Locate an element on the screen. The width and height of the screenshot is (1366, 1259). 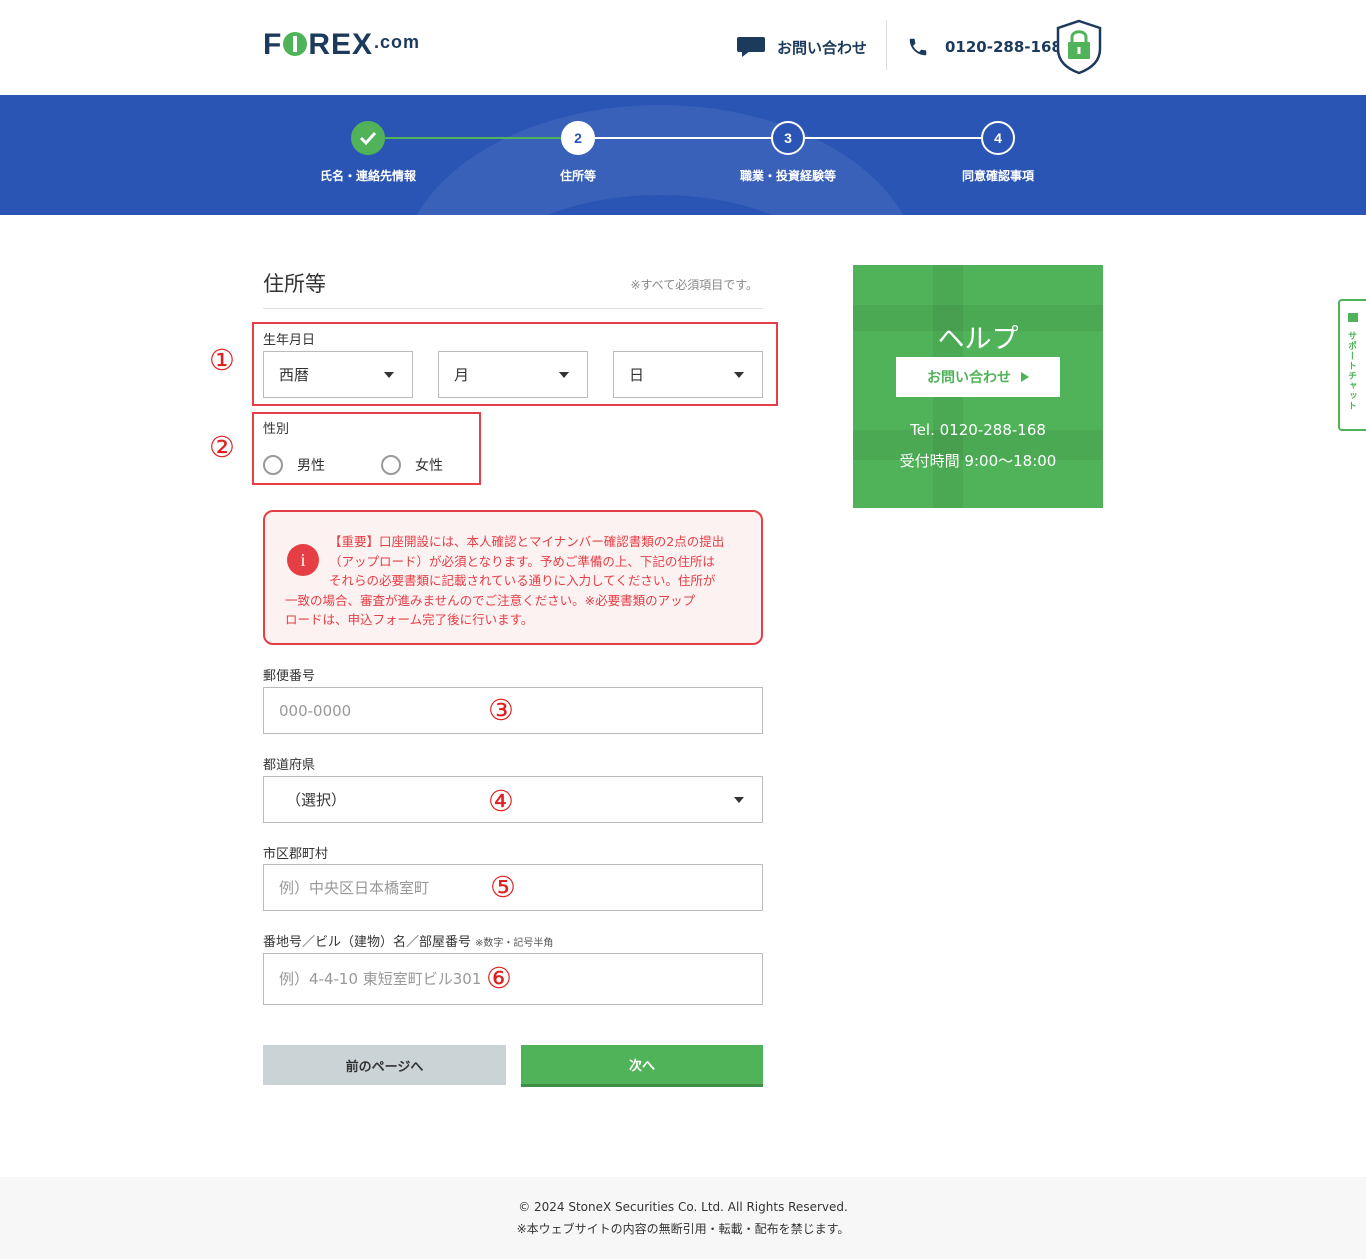
birth-day-value: 日 is located at coordinates (637, 375).